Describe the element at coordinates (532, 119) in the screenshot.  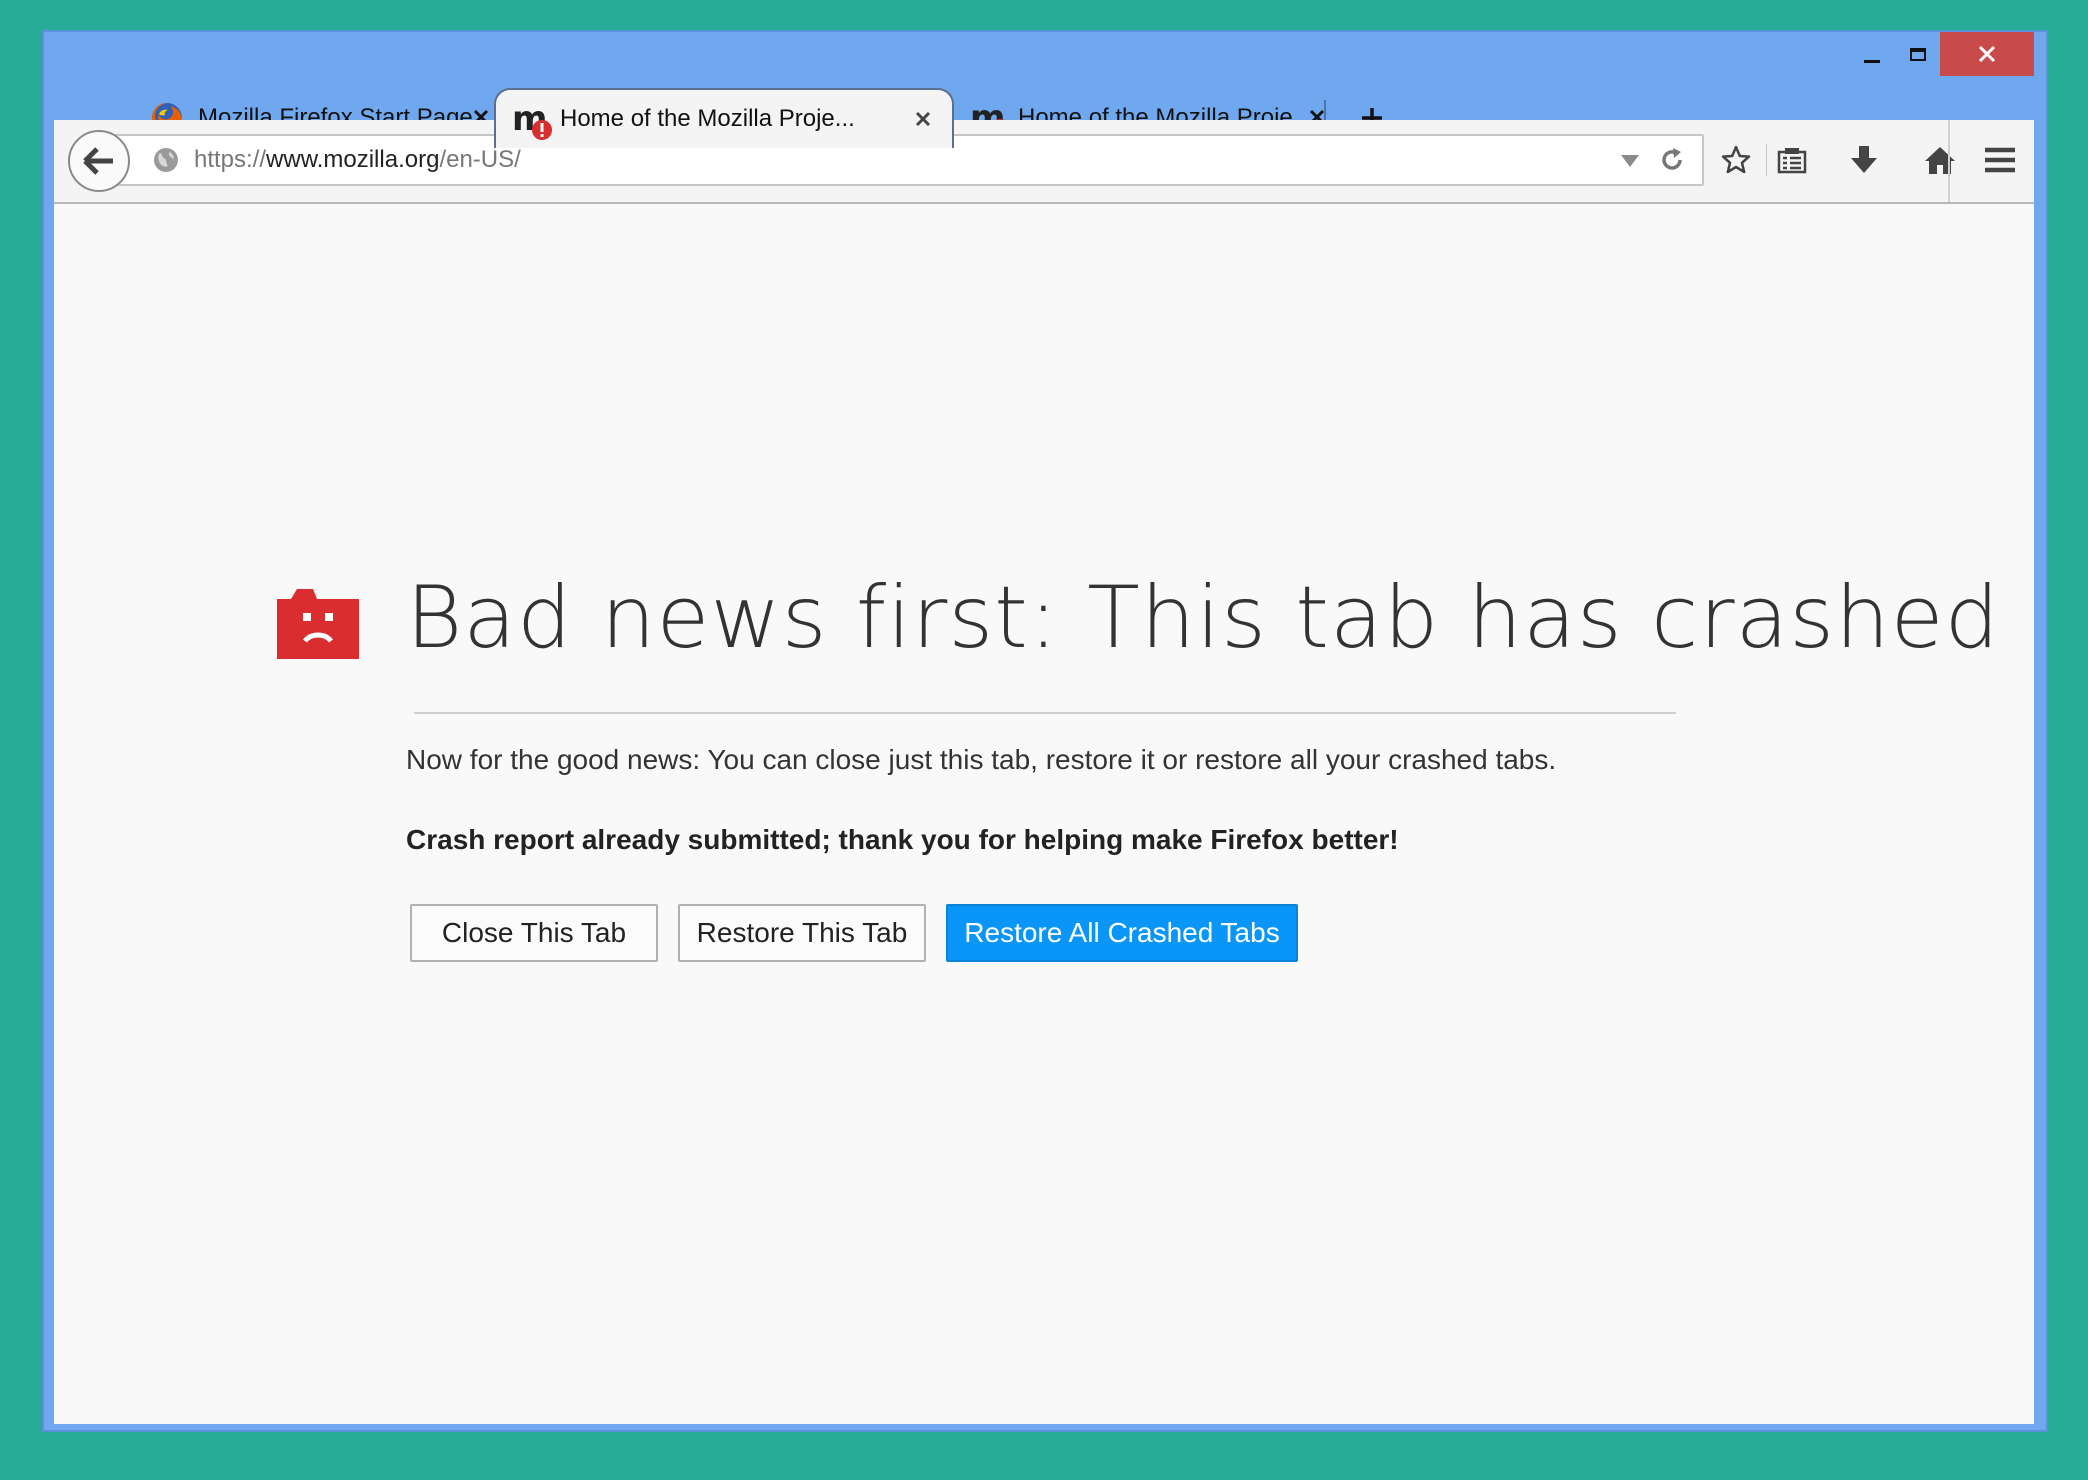
I see `mozilla-crashed-icon: m` at that location.